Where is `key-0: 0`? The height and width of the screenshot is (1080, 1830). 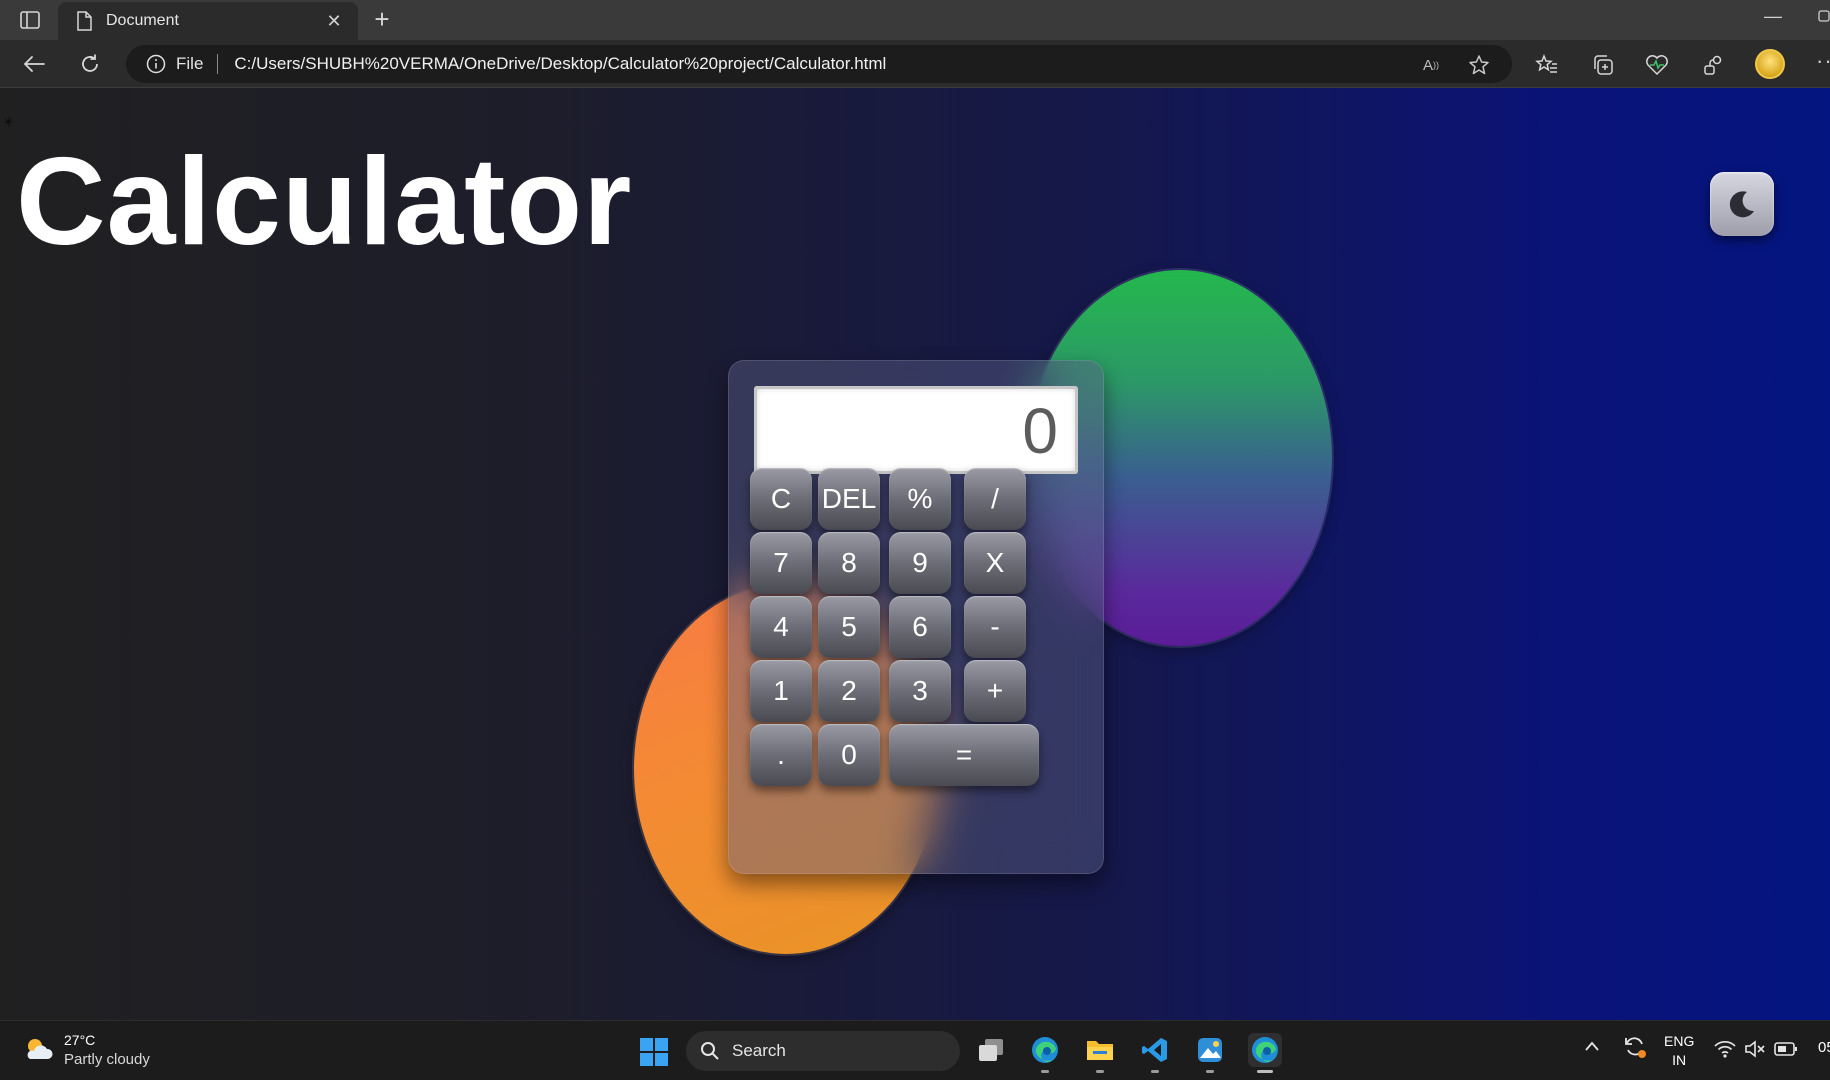
key-0: 0 is located at coordinates (849, 755).